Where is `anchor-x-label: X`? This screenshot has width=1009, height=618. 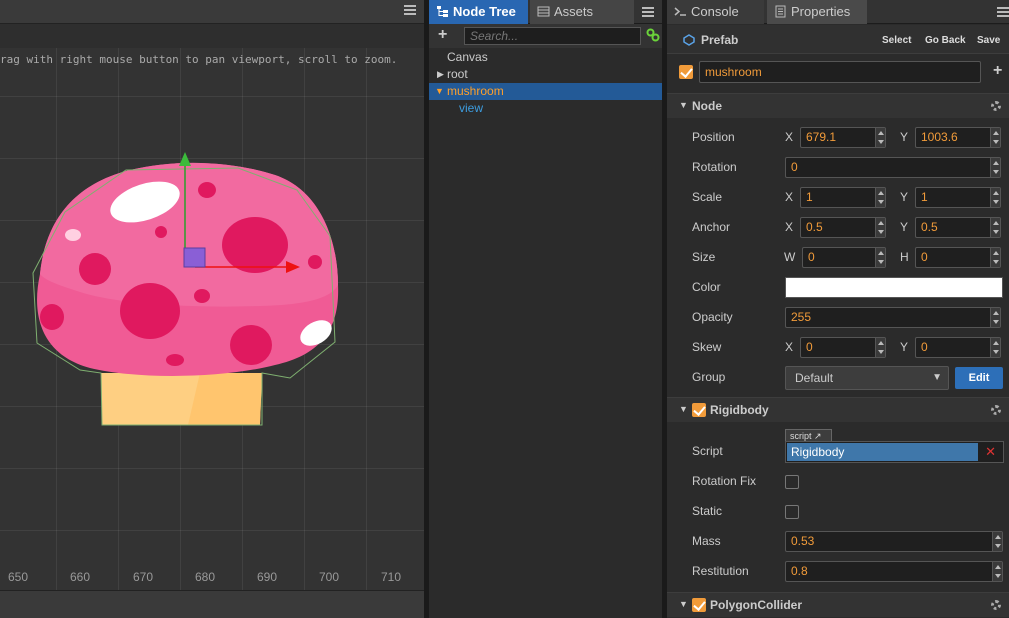
anchor-x-label: X is located at coordinates (789, 227).